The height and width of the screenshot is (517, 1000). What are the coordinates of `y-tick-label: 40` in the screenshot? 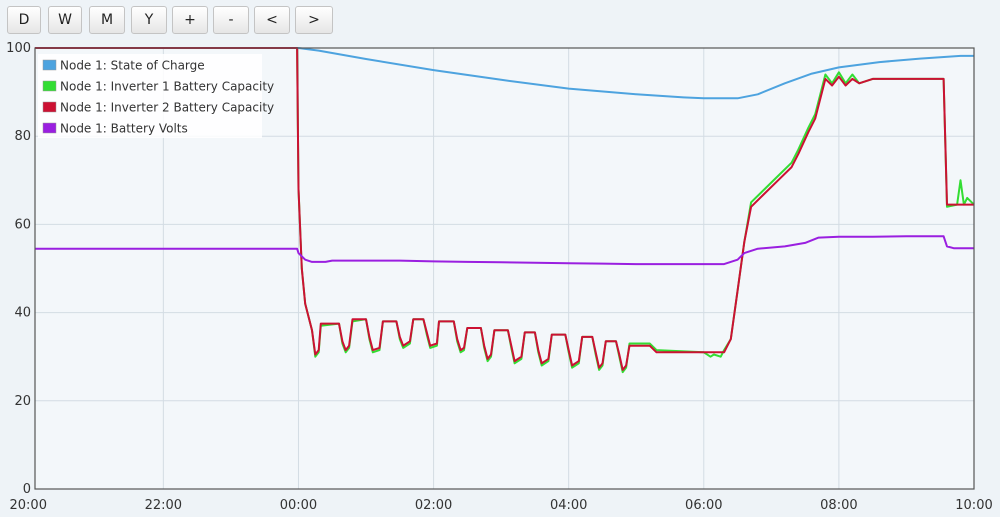 It's located at (22, 313).